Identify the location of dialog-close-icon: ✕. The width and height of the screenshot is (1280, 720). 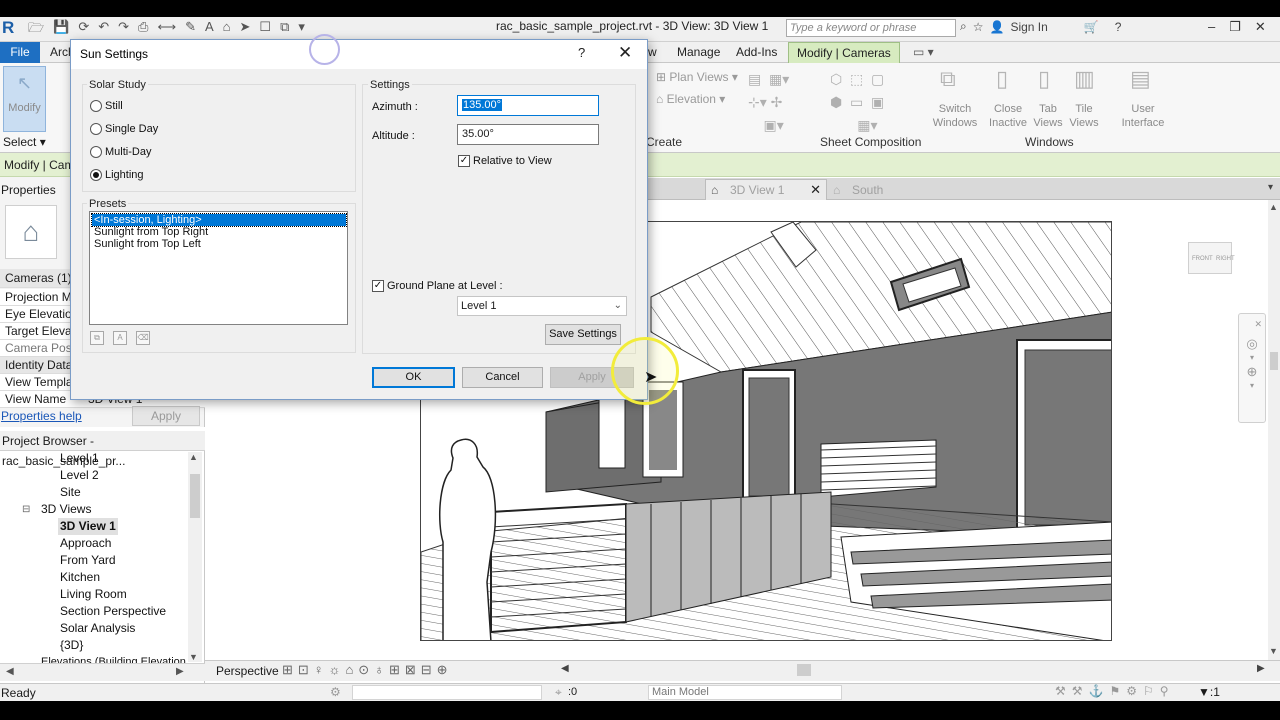
(625, 53).